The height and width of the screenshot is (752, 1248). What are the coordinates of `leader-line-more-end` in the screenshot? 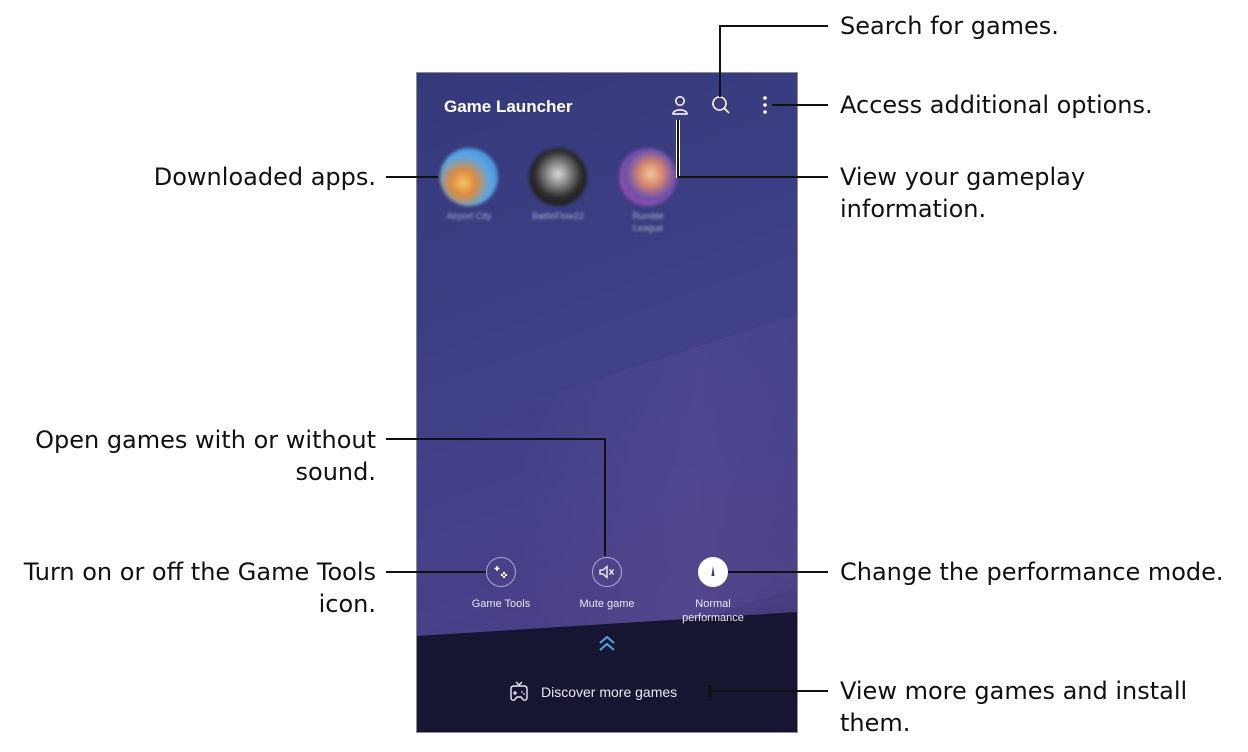 It's located at (710, 691).